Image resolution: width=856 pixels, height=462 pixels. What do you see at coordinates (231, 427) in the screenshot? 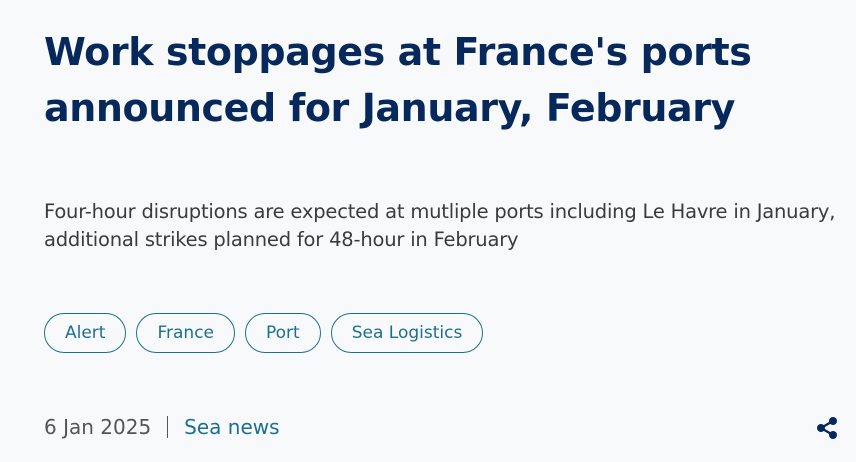
I see `category-link: Sea news` at bounding box center [231, 427].